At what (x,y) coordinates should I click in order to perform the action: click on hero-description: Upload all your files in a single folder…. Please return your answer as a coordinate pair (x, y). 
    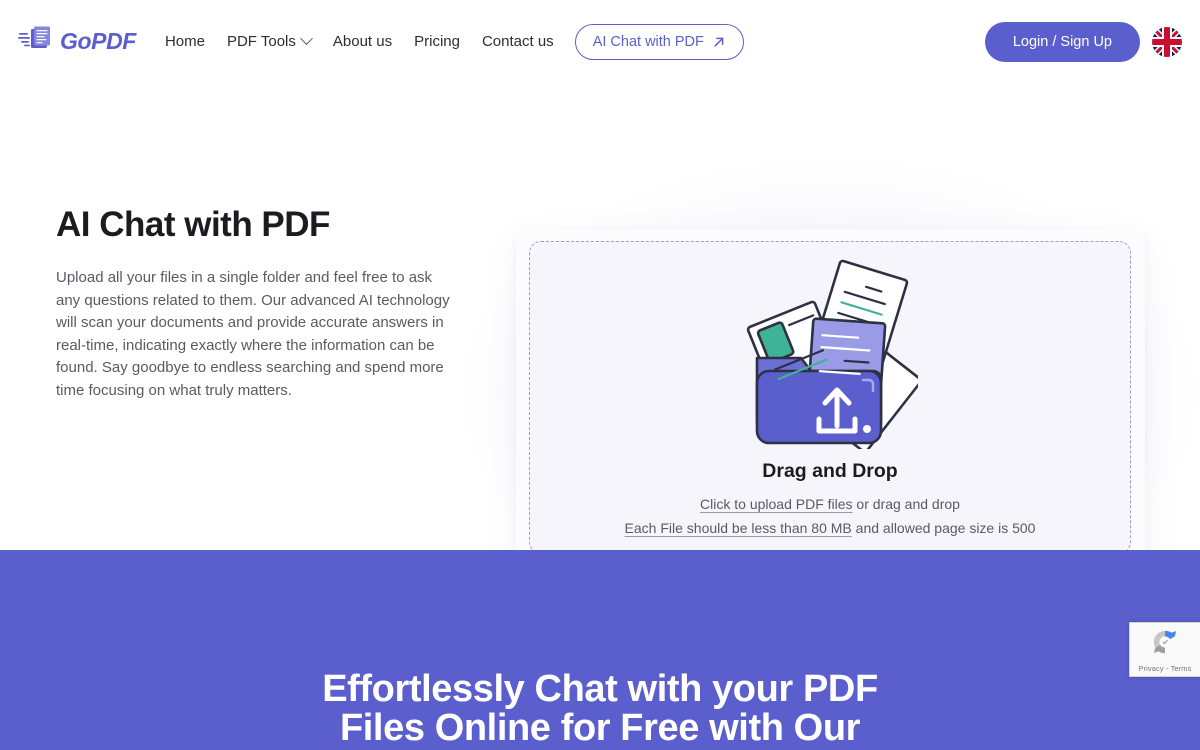
    Looking at the image, I should click on (253, 334).